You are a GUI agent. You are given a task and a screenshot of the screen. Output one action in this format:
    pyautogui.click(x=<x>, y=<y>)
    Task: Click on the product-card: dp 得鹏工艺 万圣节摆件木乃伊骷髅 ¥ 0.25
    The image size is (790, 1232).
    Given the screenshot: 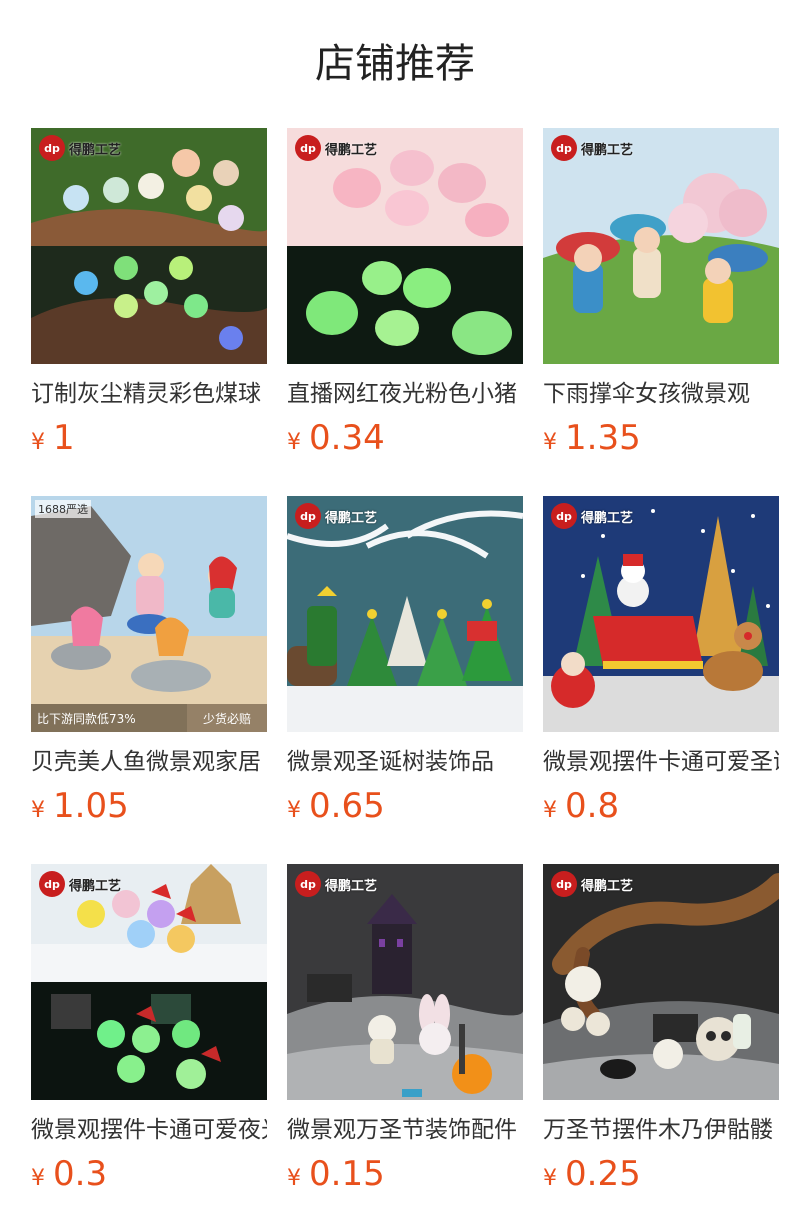 What is the action you would take?
    pyautogui.click(x=661, y=1029)
    